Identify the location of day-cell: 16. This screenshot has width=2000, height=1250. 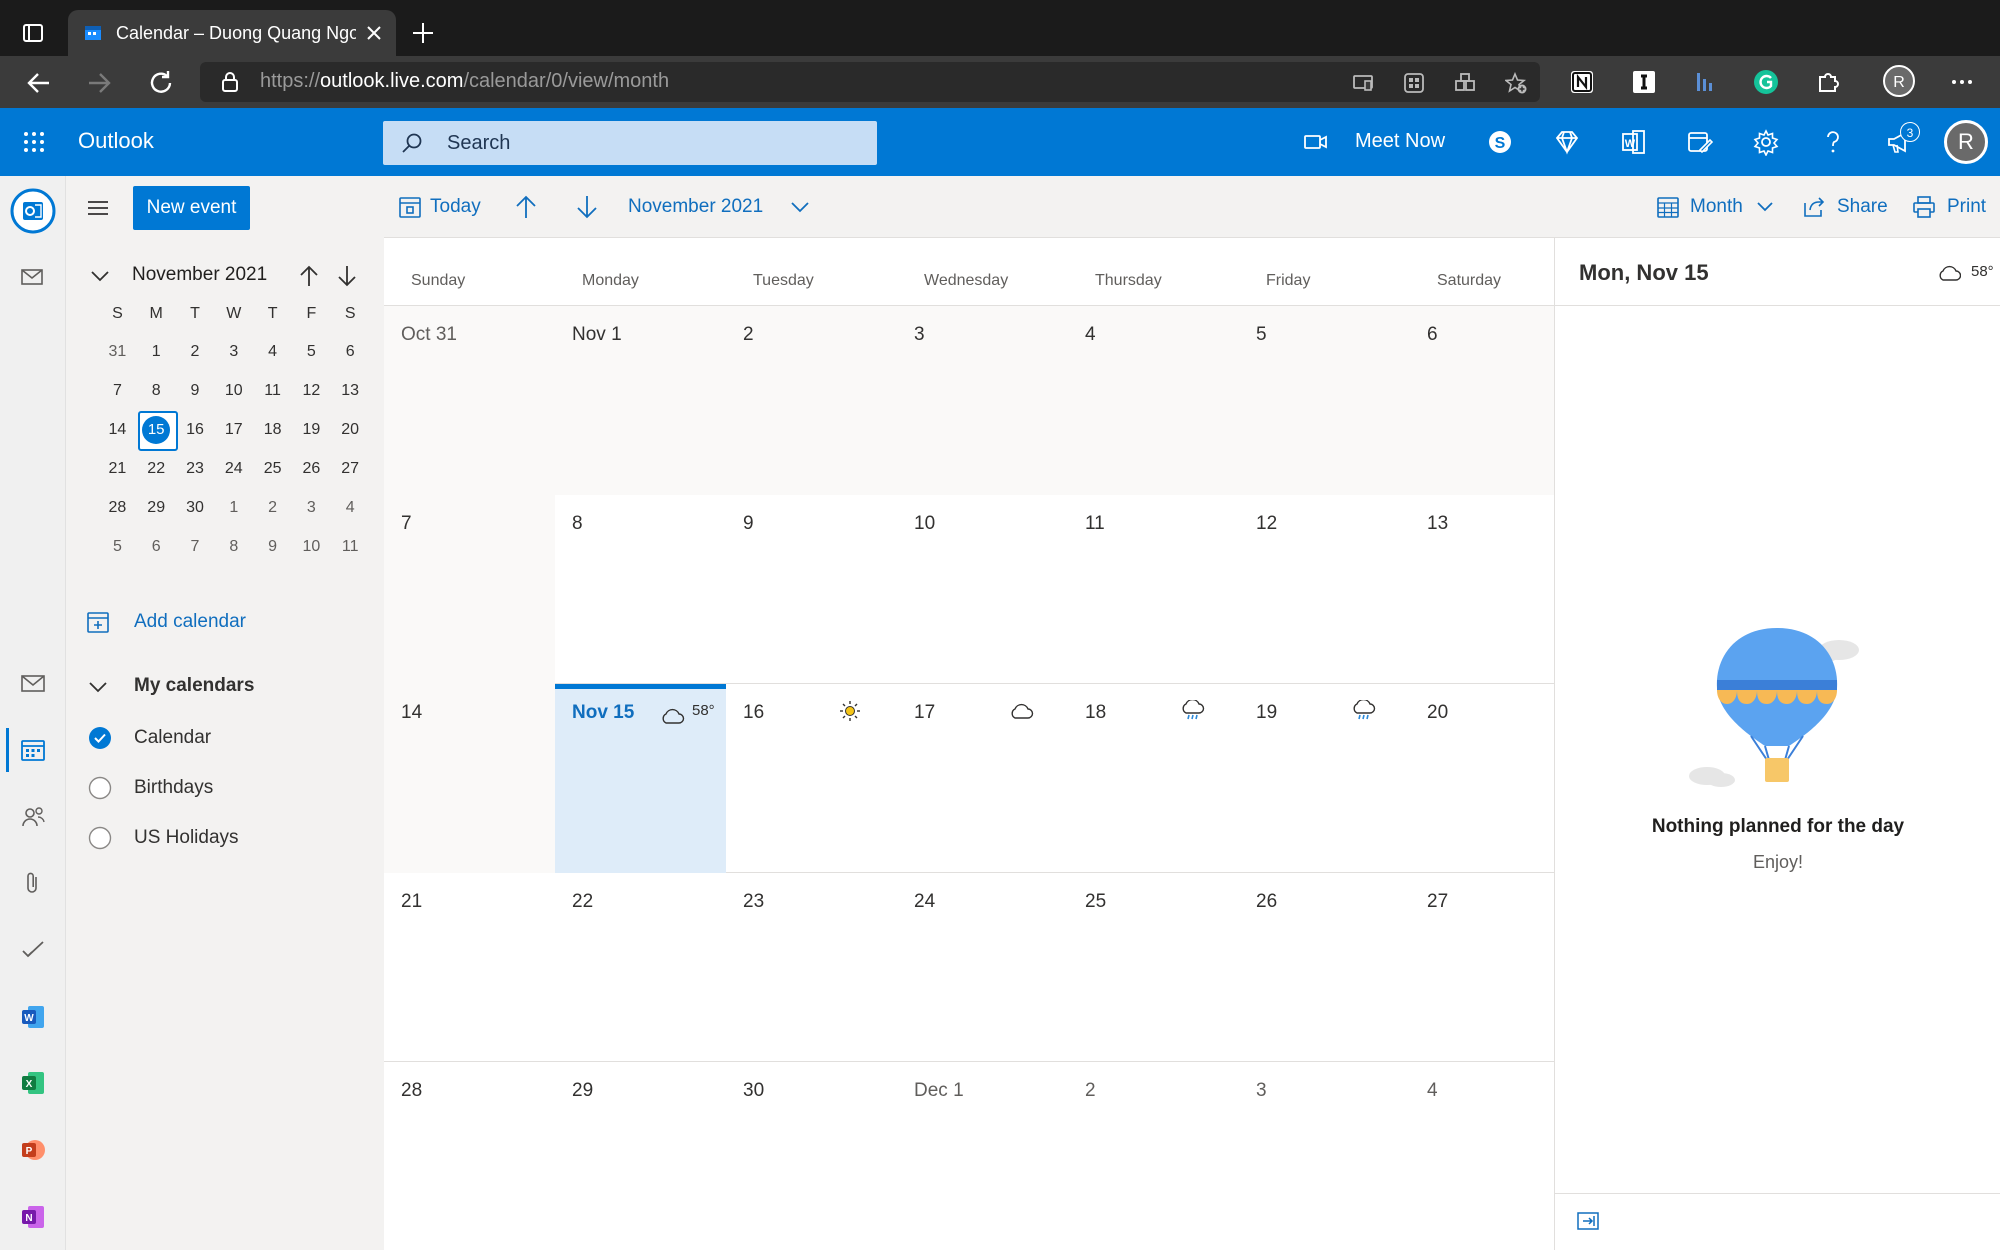
(811, 778).